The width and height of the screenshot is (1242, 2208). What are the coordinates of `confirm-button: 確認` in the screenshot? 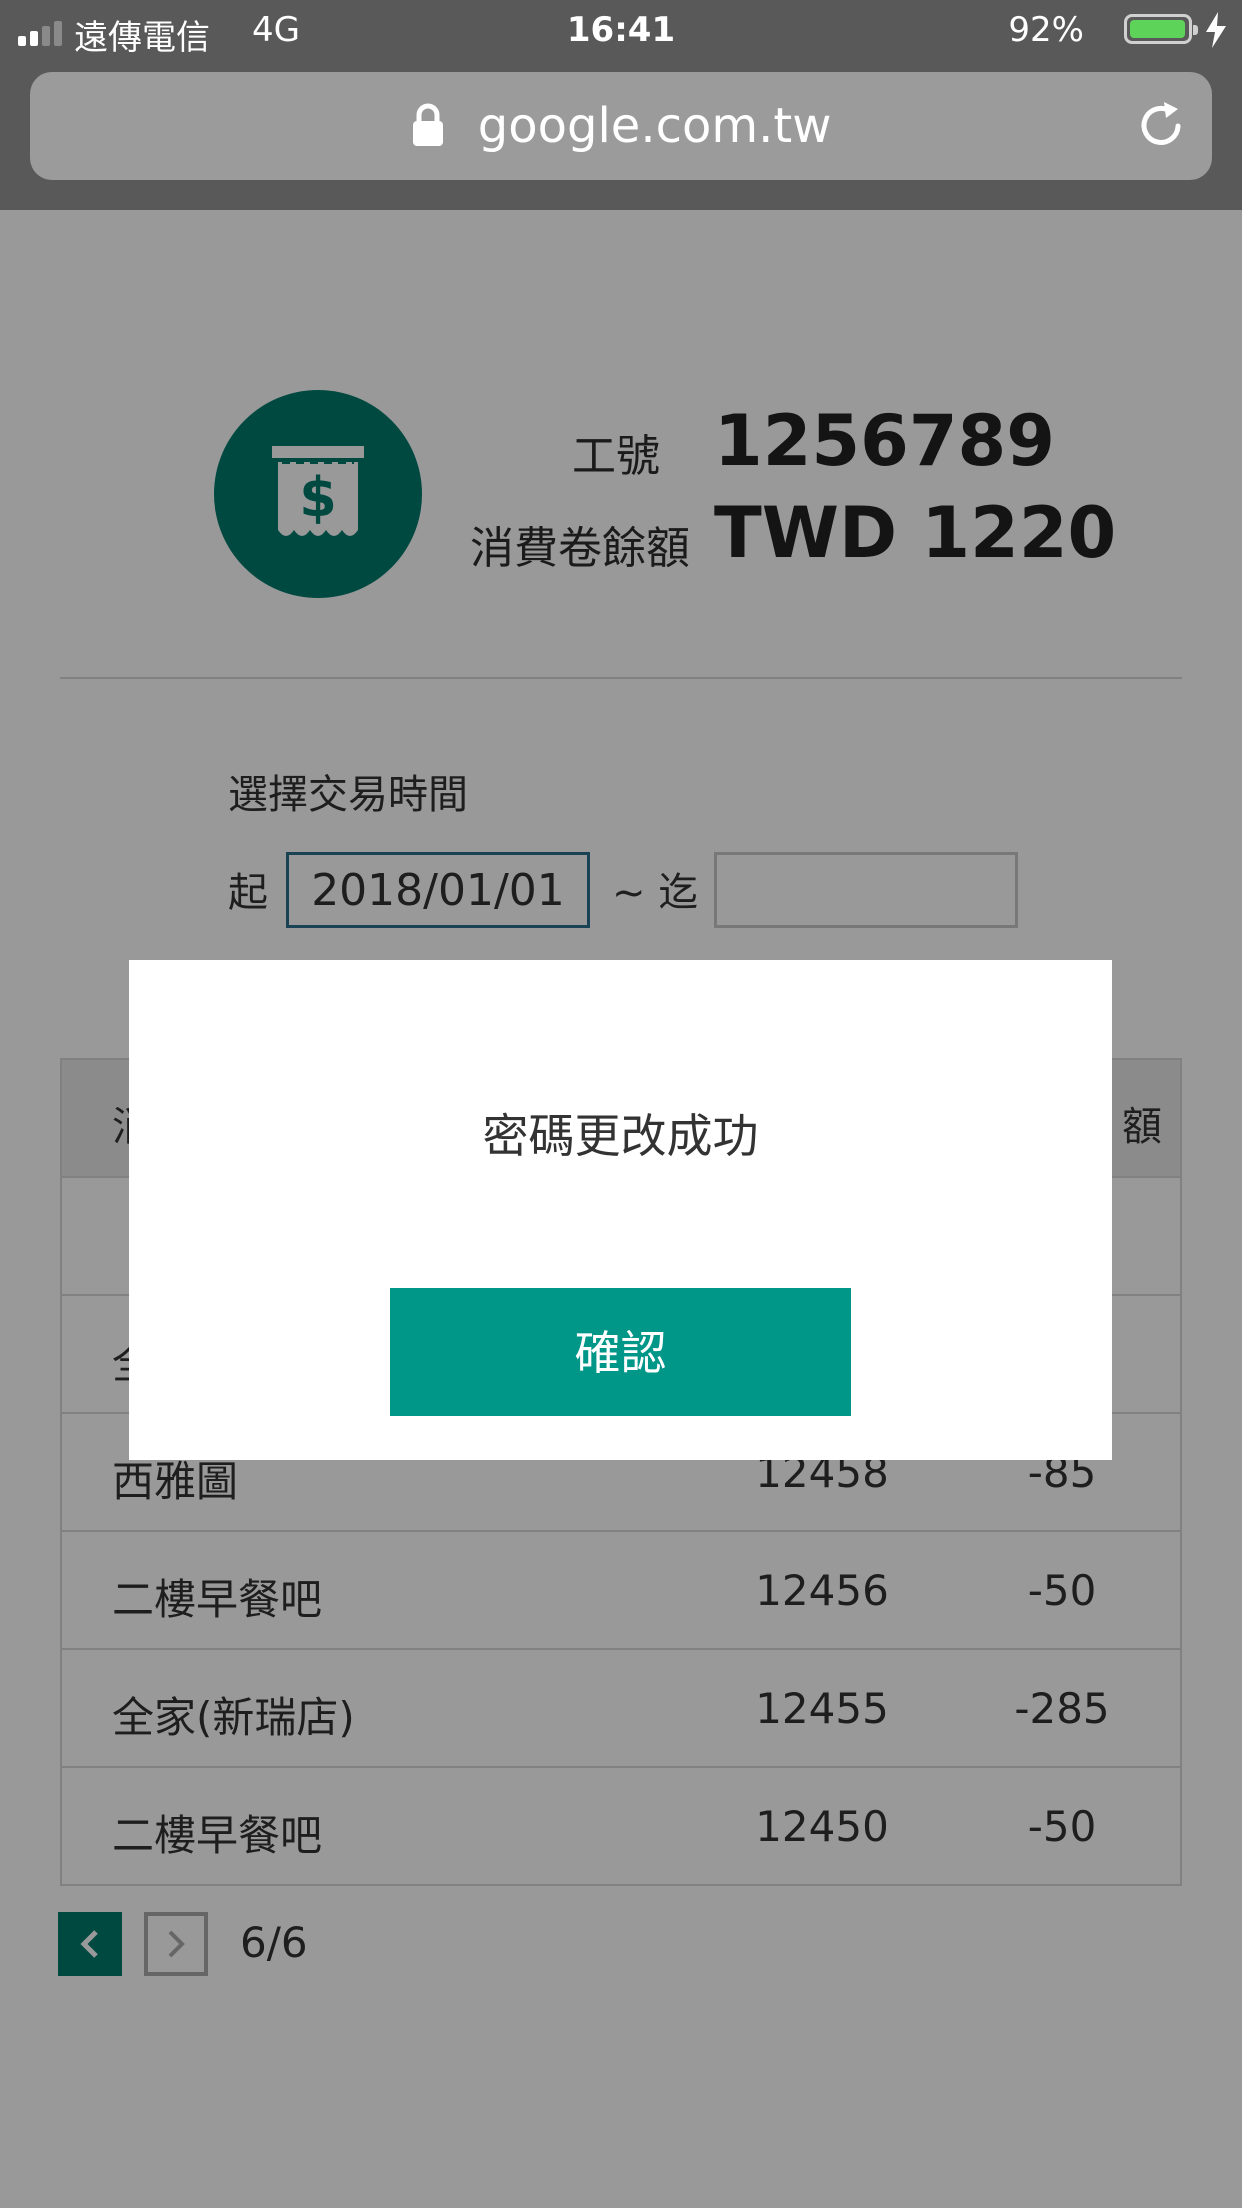 It's located at (620, 1352).